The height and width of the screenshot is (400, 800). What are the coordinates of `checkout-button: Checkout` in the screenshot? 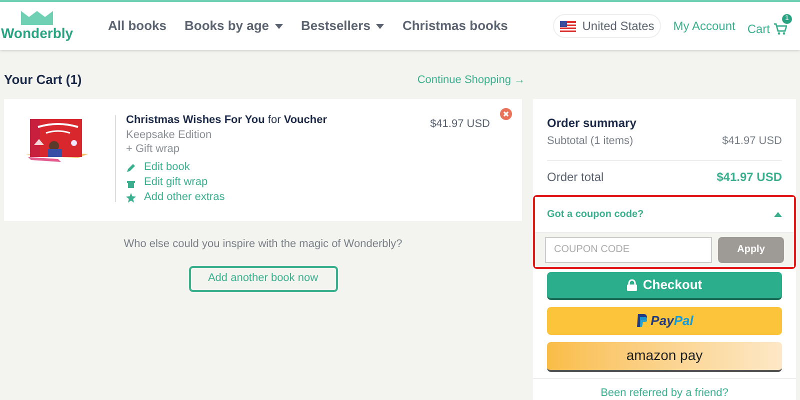 It's located at (664, 286).